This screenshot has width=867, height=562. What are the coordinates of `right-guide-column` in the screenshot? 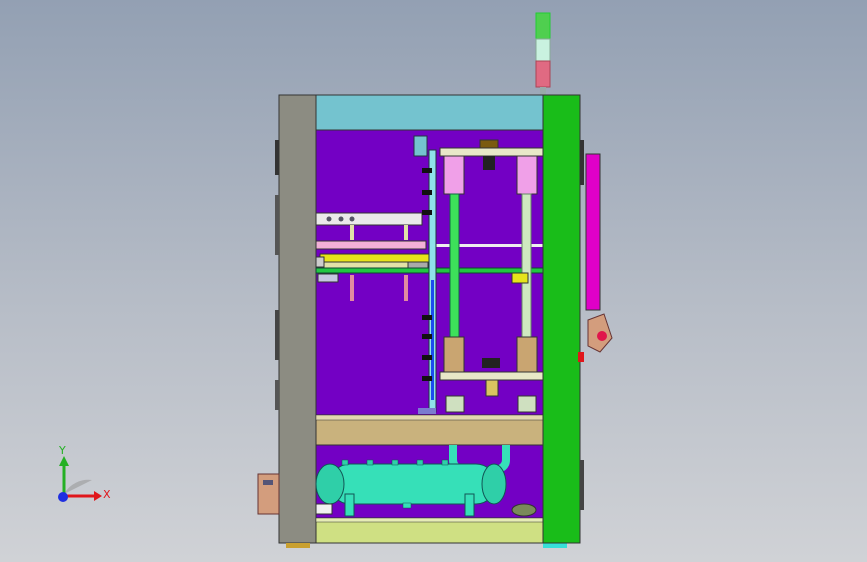 It's located at (526, 266).